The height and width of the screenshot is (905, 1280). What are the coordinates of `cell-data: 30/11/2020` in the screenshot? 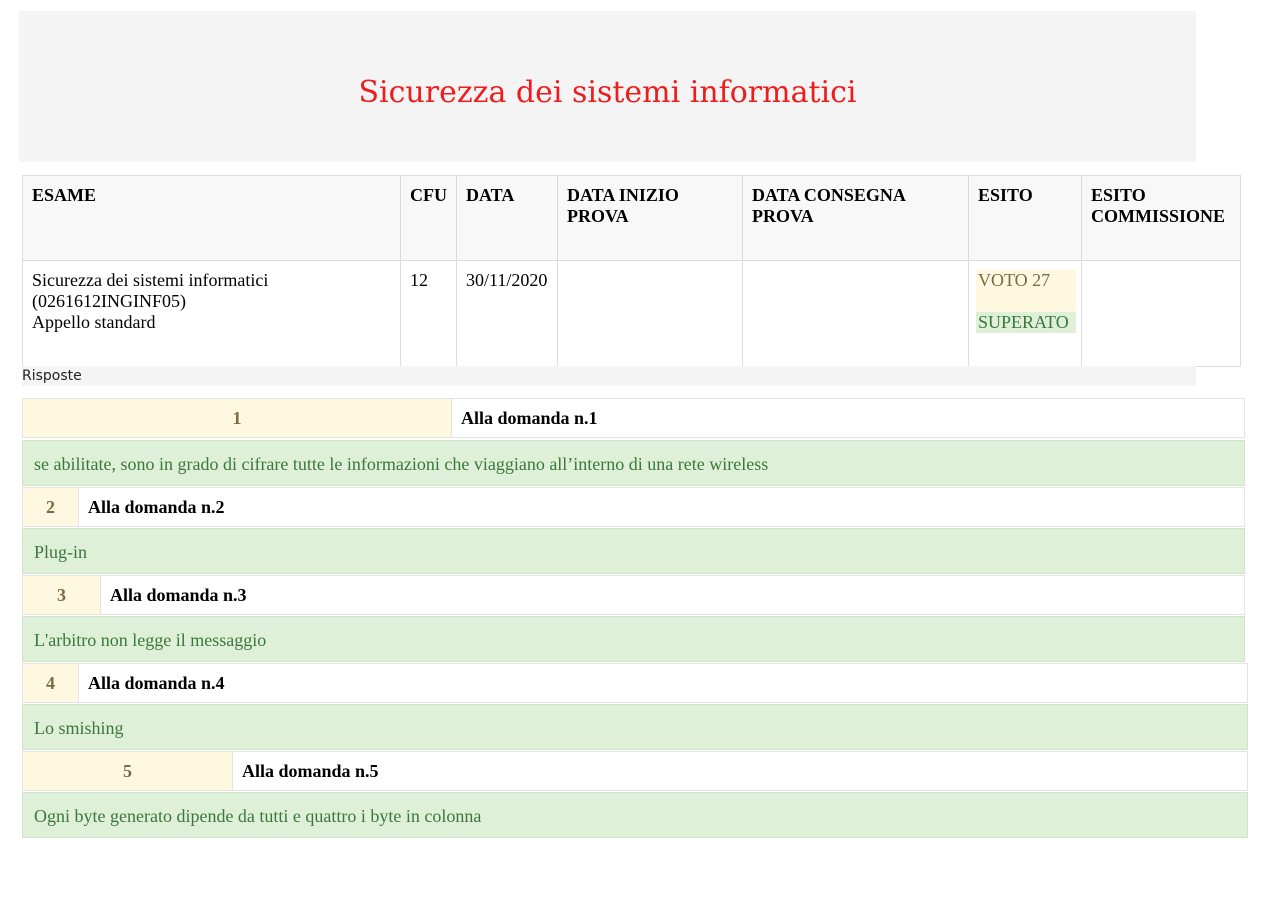 It's located at (507, 313).